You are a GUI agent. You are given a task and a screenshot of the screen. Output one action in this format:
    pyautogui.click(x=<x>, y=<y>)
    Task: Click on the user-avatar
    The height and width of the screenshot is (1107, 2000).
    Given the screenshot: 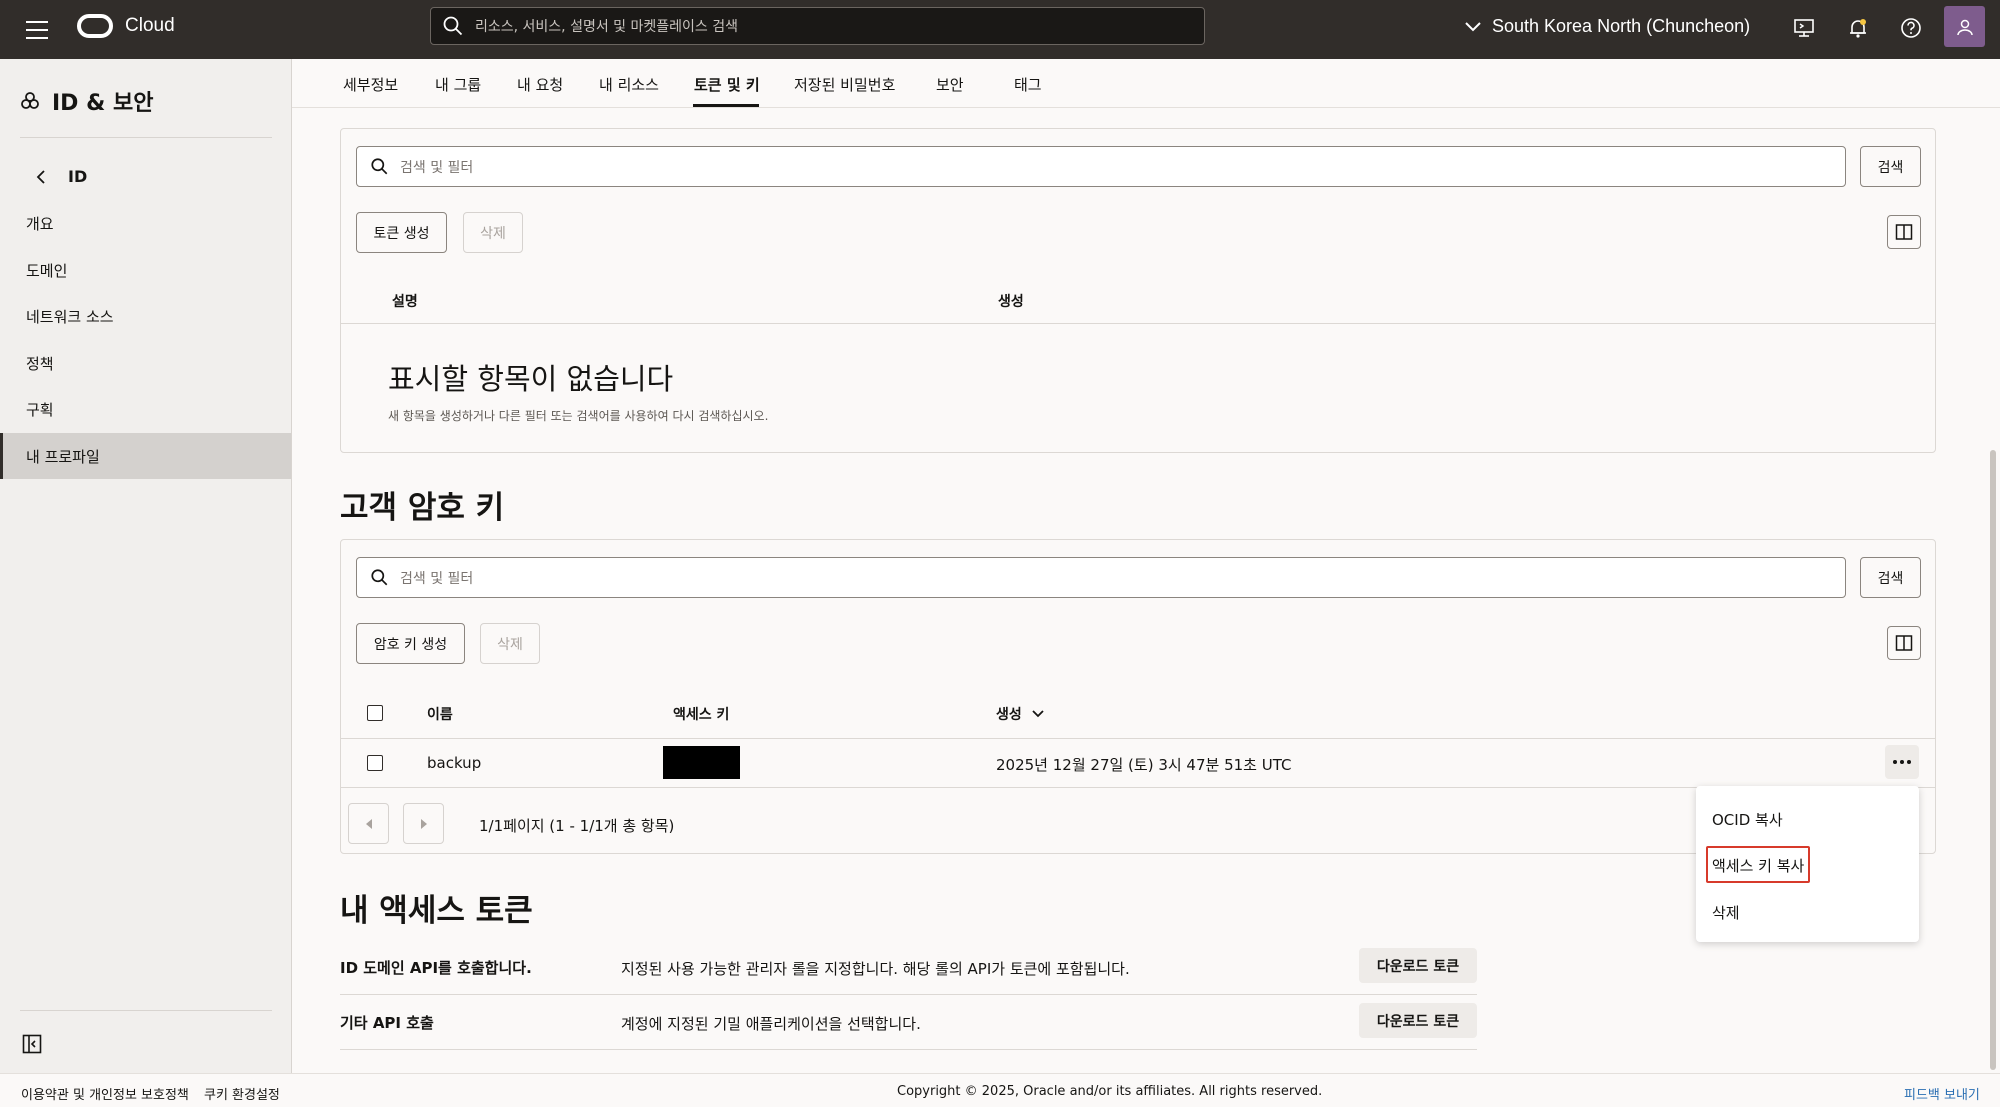 What is the action you would take?
    pyautogui.click(x=1964, y=26)
    